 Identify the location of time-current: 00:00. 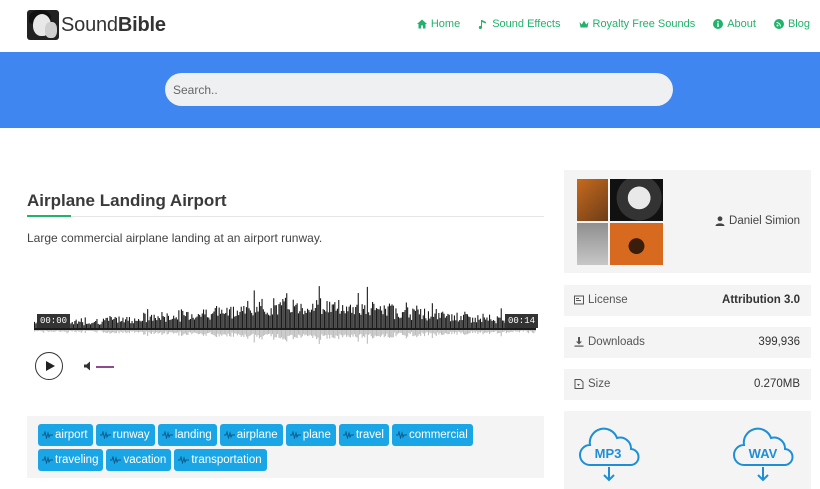
(54, 321).